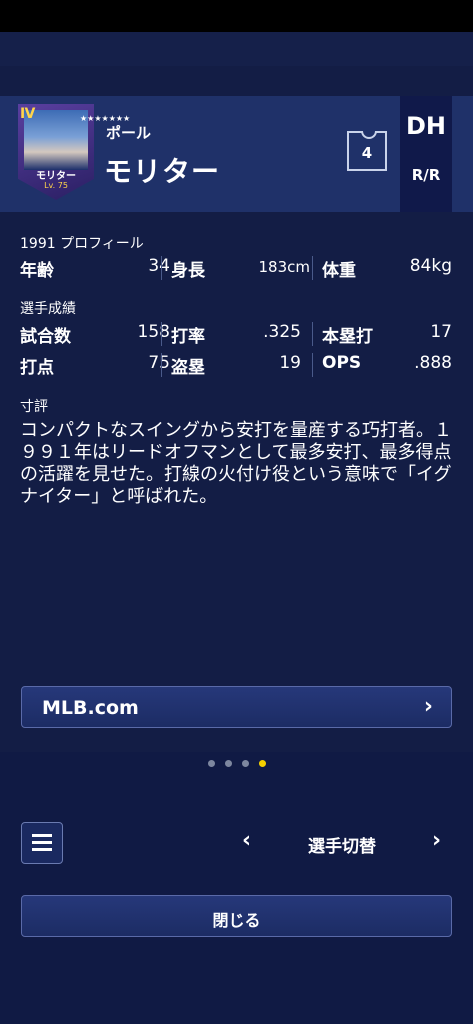  Describe the element at coordinates (441, 332) in the screenshot. I see `hr-value: 17` at that location.